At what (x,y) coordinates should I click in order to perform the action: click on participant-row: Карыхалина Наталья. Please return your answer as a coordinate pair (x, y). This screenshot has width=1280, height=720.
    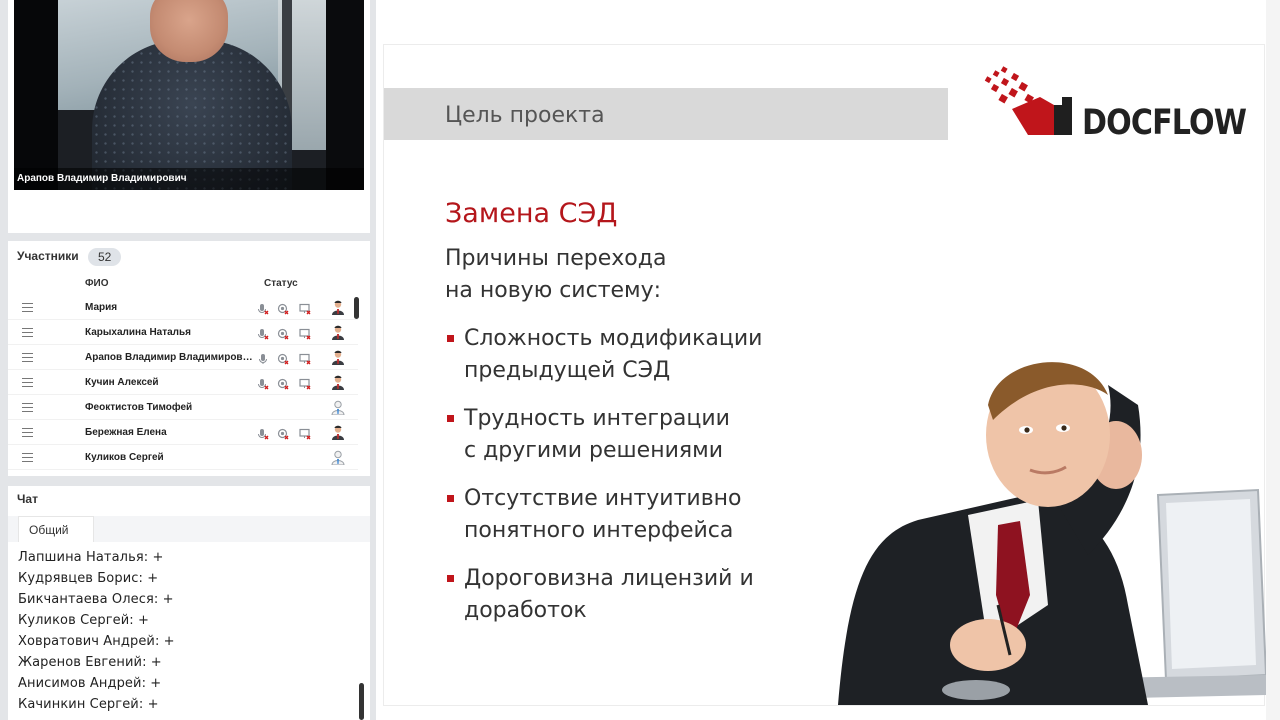
    Looking at the image, I should click on (183, 332).